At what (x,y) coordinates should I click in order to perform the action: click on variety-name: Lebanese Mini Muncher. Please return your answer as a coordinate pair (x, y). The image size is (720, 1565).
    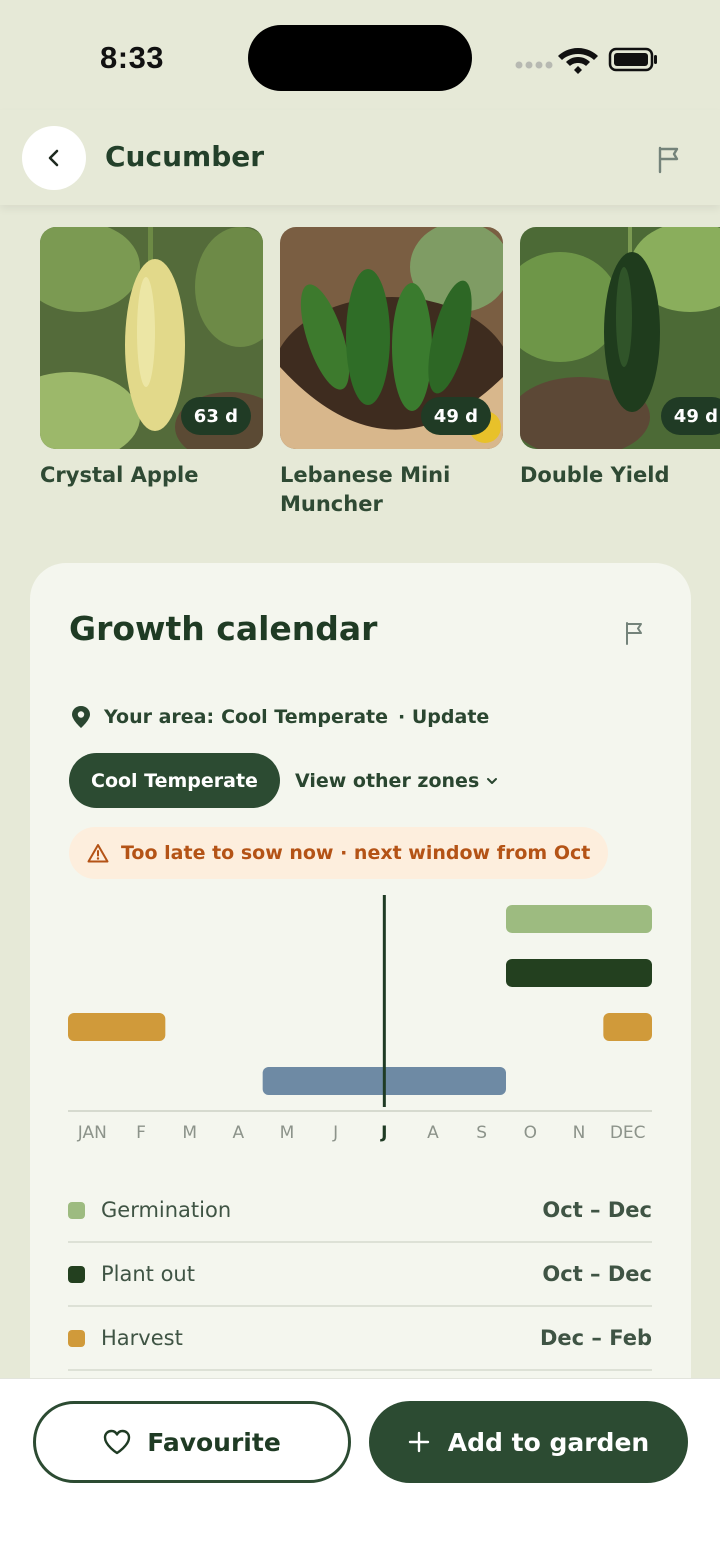
    Looking at the image, I should click on (365, 489).